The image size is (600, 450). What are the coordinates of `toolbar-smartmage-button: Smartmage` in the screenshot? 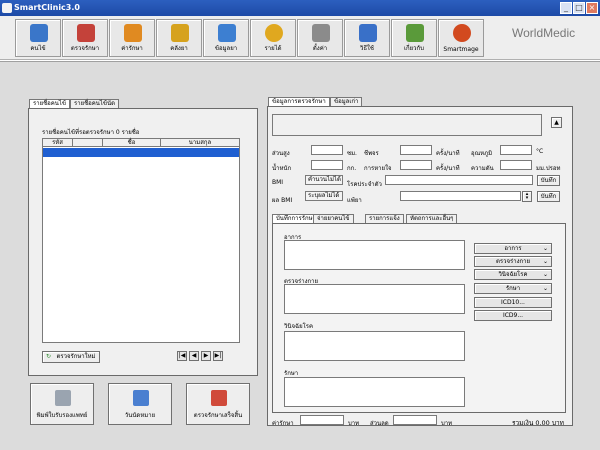 It's located at (461, 38).